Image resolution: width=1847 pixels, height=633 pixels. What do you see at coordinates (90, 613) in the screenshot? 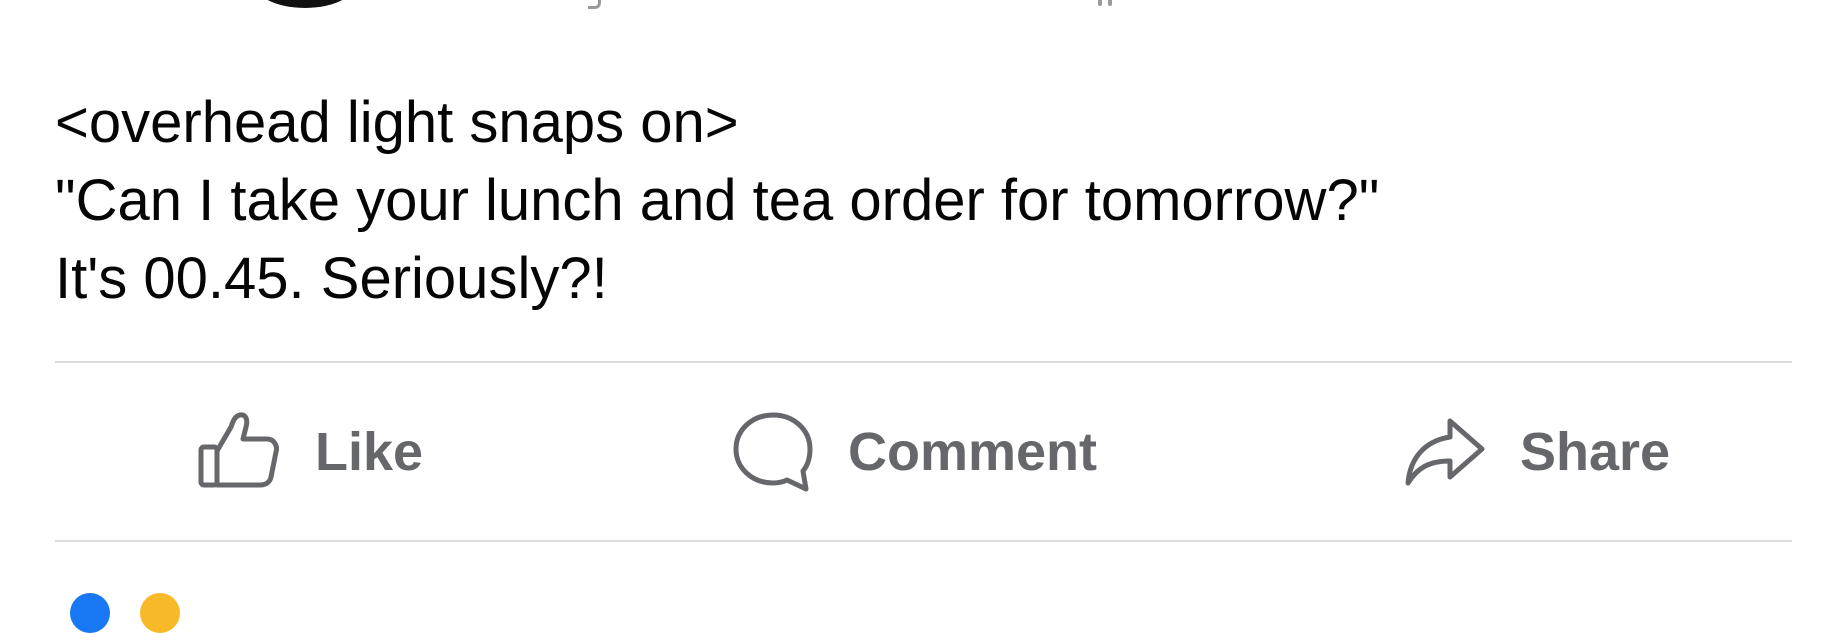
I see `like-reaction-icon` at bounding box center [90, 613].